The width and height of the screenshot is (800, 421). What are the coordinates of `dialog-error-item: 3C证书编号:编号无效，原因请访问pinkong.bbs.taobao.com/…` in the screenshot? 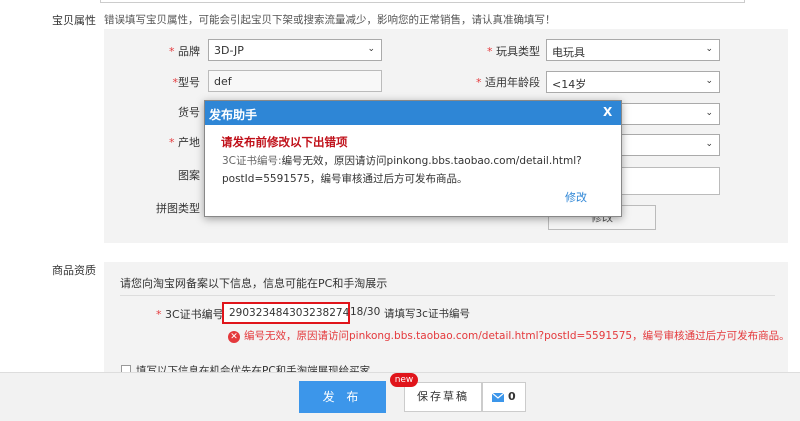 It's located at (402, 170).